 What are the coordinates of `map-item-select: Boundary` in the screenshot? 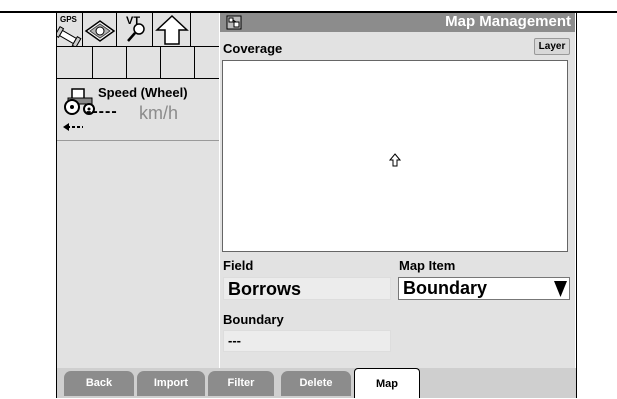 It's located at (484, 288).